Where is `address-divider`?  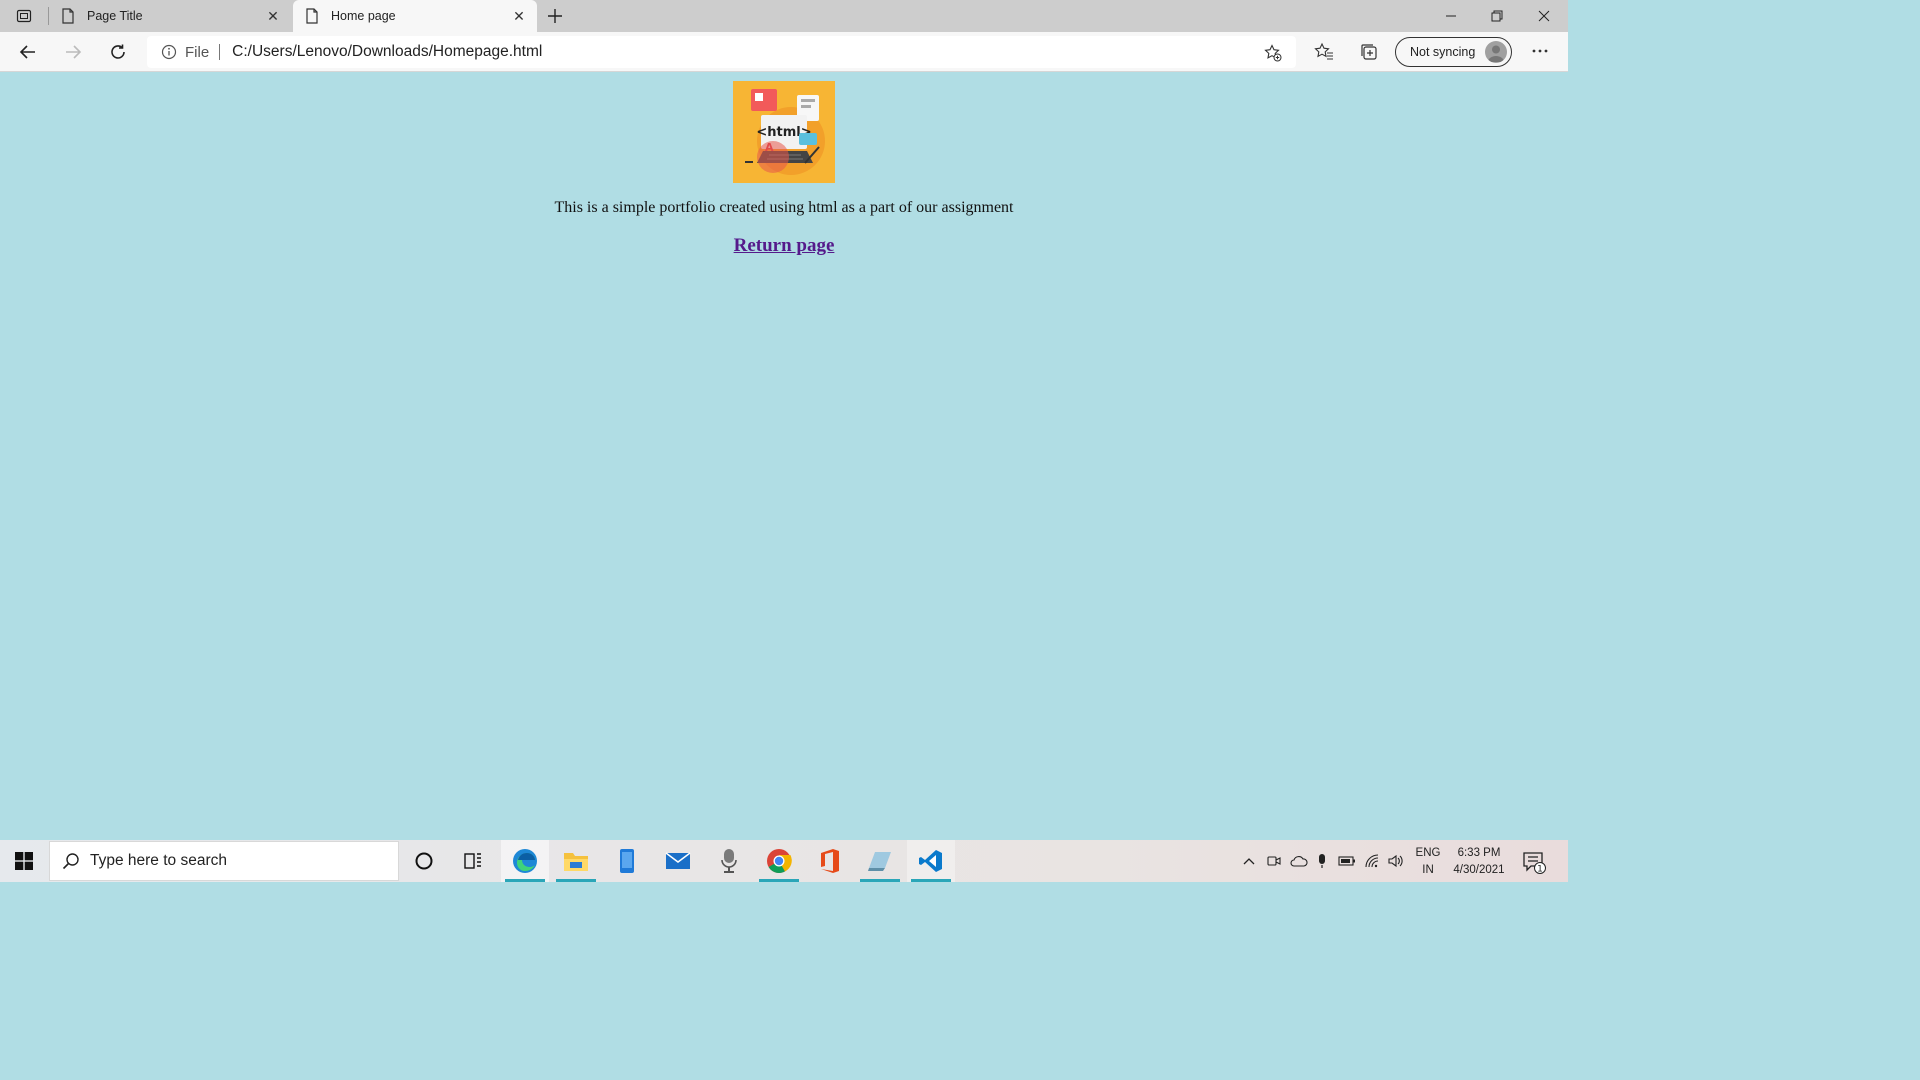
address-divider is located at coordinates (220, 52).